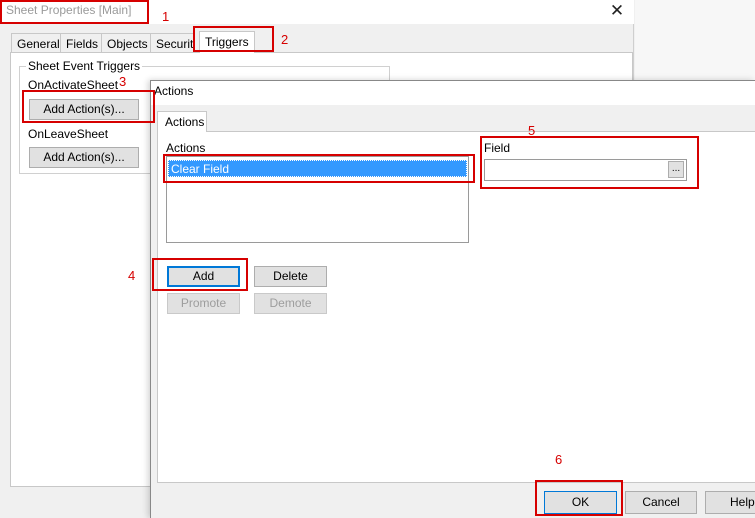 The width and height of the screenshot is (755, 518). I want to click on annotation-box-list, so click(319, 168).